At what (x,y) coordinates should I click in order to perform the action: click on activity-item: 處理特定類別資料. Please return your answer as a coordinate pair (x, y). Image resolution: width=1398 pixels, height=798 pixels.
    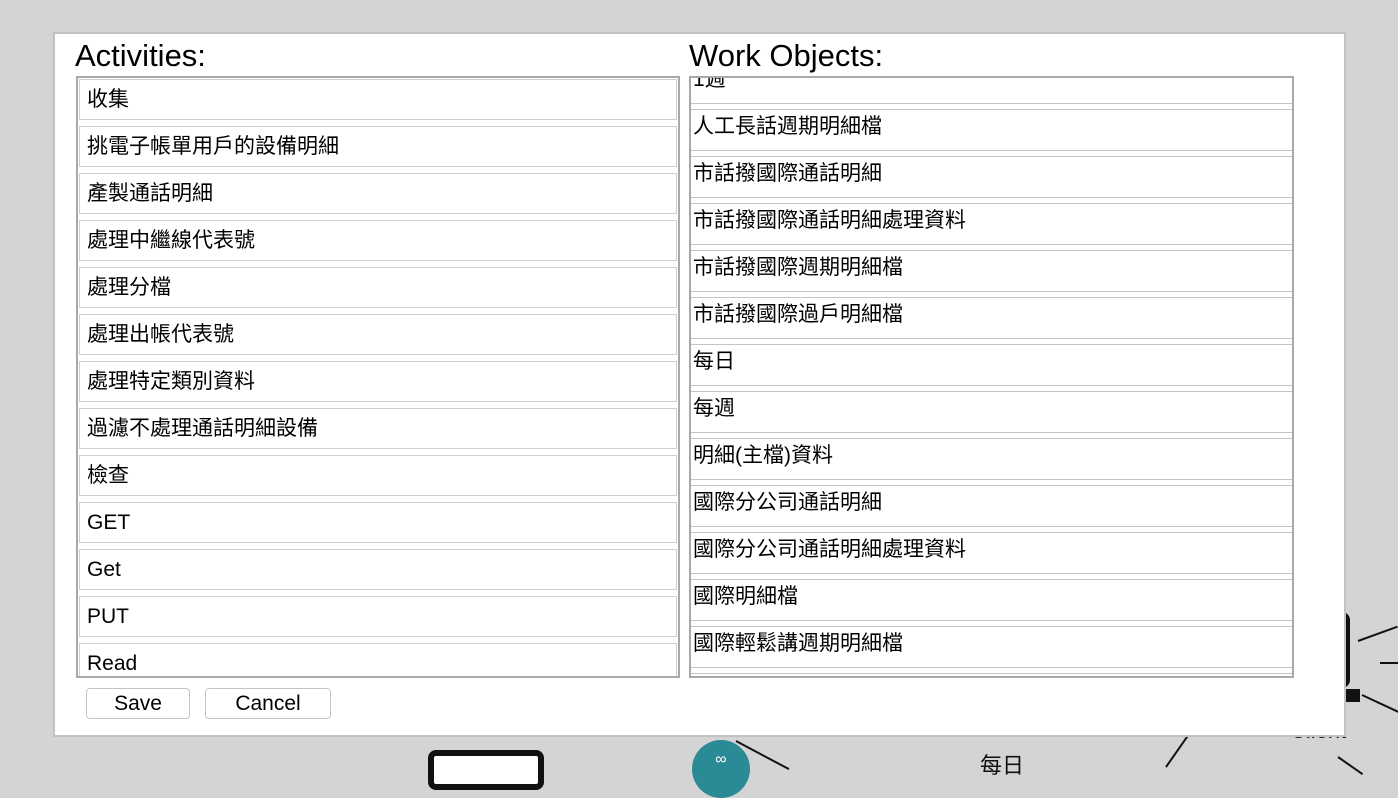
    Looking at the image, I should click on (378, 381).